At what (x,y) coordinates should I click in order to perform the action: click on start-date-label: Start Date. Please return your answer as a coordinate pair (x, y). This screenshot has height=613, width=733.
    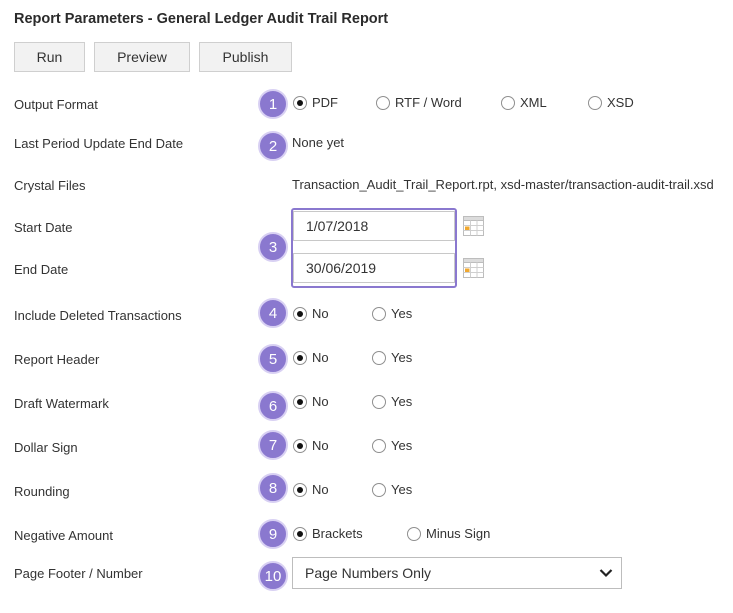
    Looking at the image, I should click on (43, 227).